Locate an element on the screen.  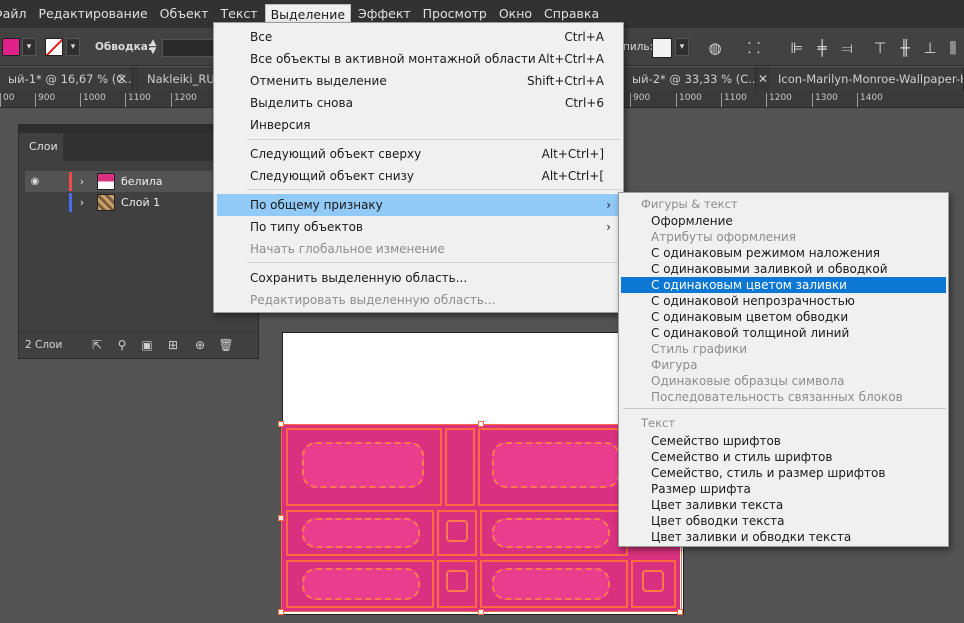
align-left-icon: ⊫ is located at coordinates (797, 48).